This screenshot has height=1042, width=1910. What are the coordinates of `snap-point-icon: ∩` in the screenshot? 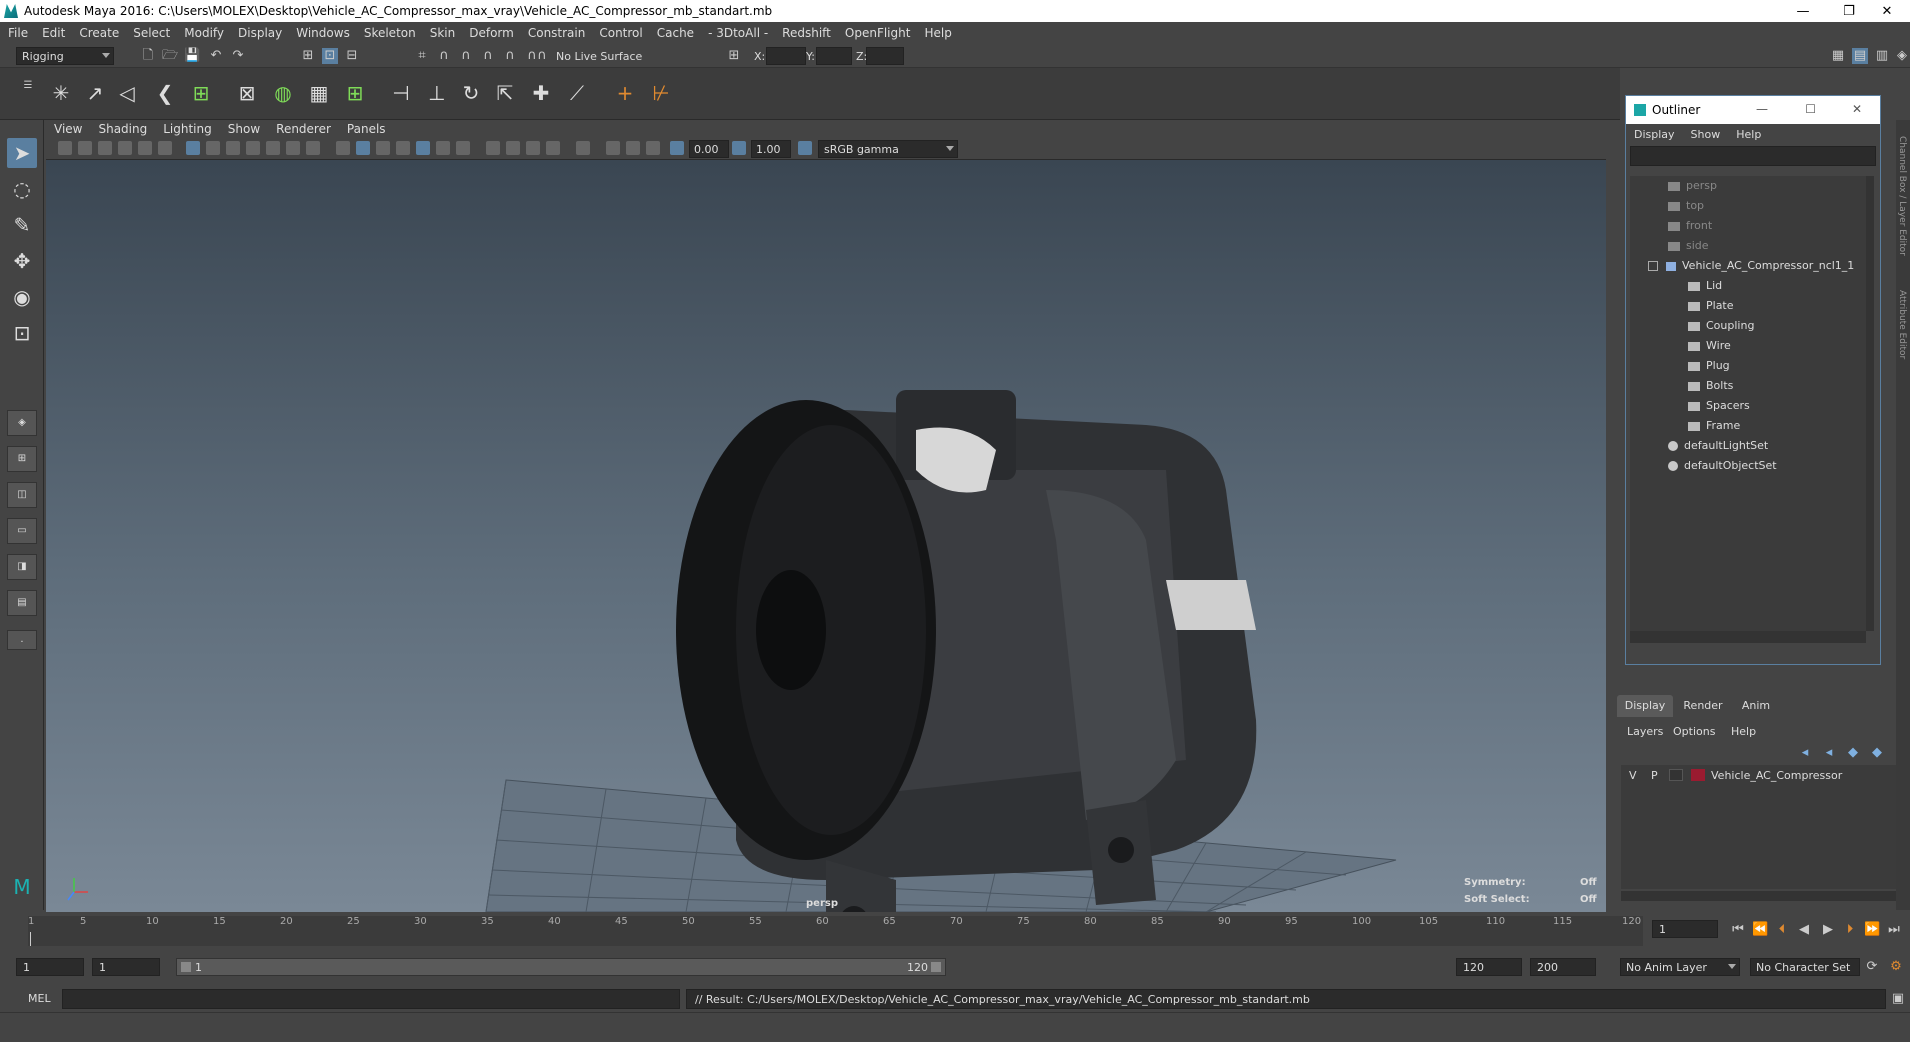 It's located at (466, 56).